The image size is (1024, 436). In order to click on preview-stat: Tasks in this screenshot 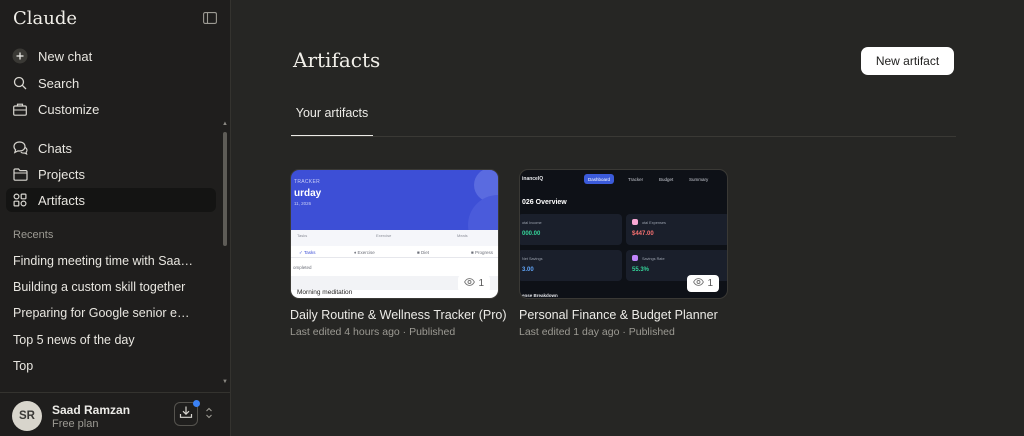, I will do `click(302, 235)`.